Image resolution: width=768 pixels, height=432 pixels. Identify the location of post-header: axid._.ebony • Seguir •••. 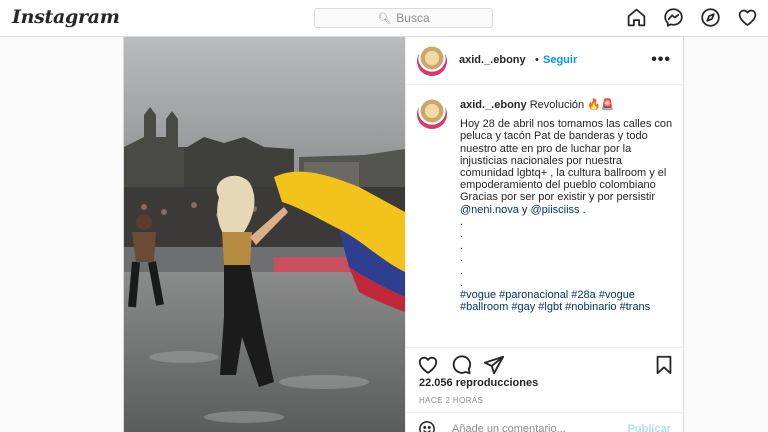
(545, 61).